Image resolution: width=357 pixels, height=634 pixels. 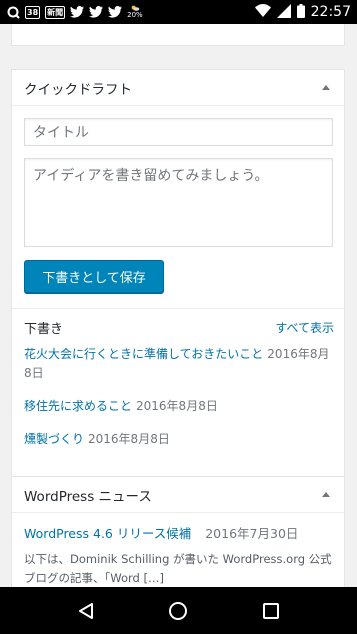 I want to click on news-title: WordPress ニュース, so click(x=88, y=496).